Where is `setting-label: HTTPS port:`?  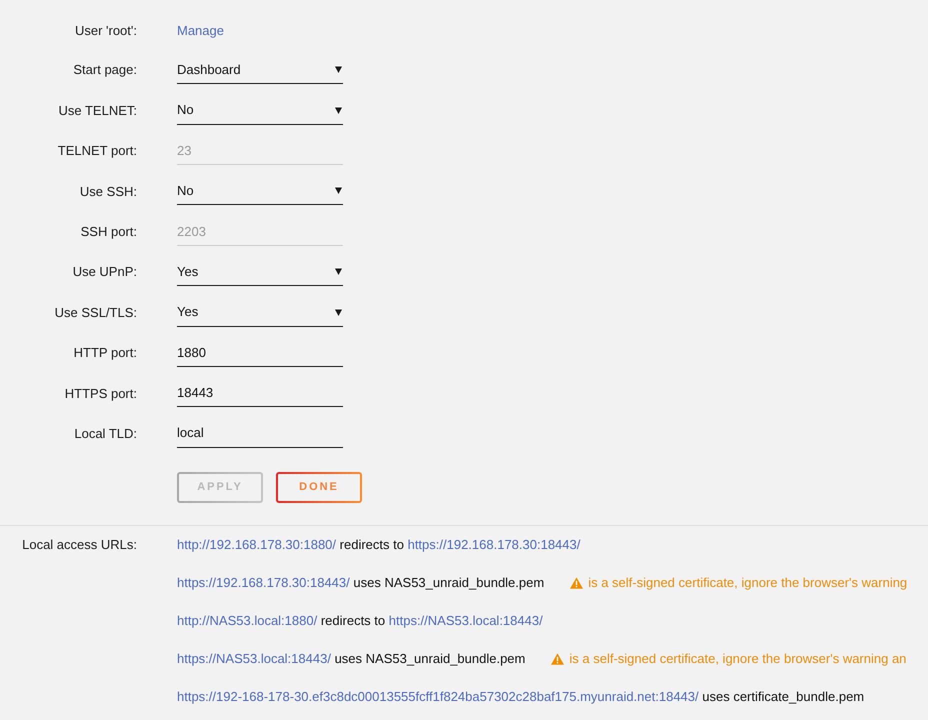 setting-label: HTTPS port: is located at coordinates (100, 393).